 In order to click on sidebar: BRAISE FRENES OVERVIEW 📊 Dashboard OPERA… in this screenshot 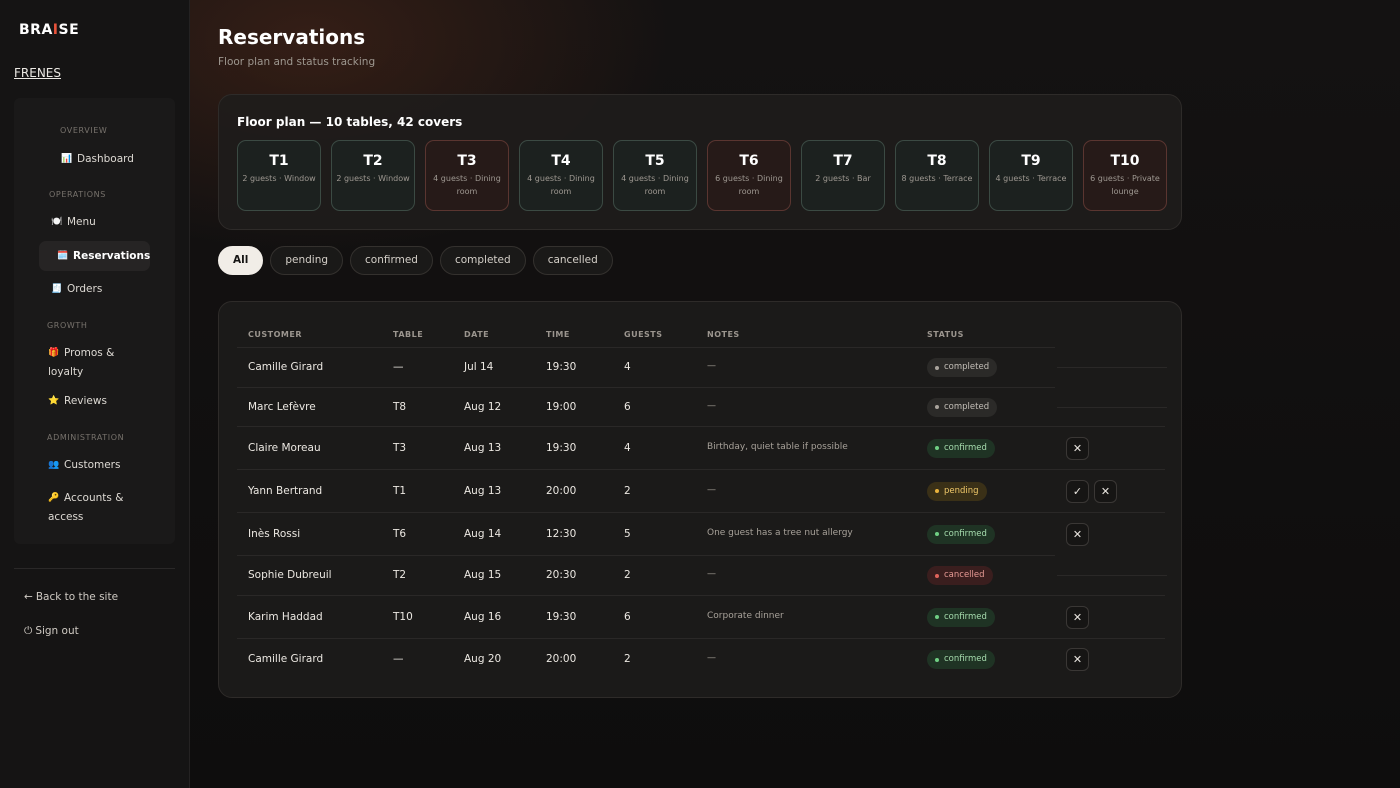, I will do `click(95, 394)`.